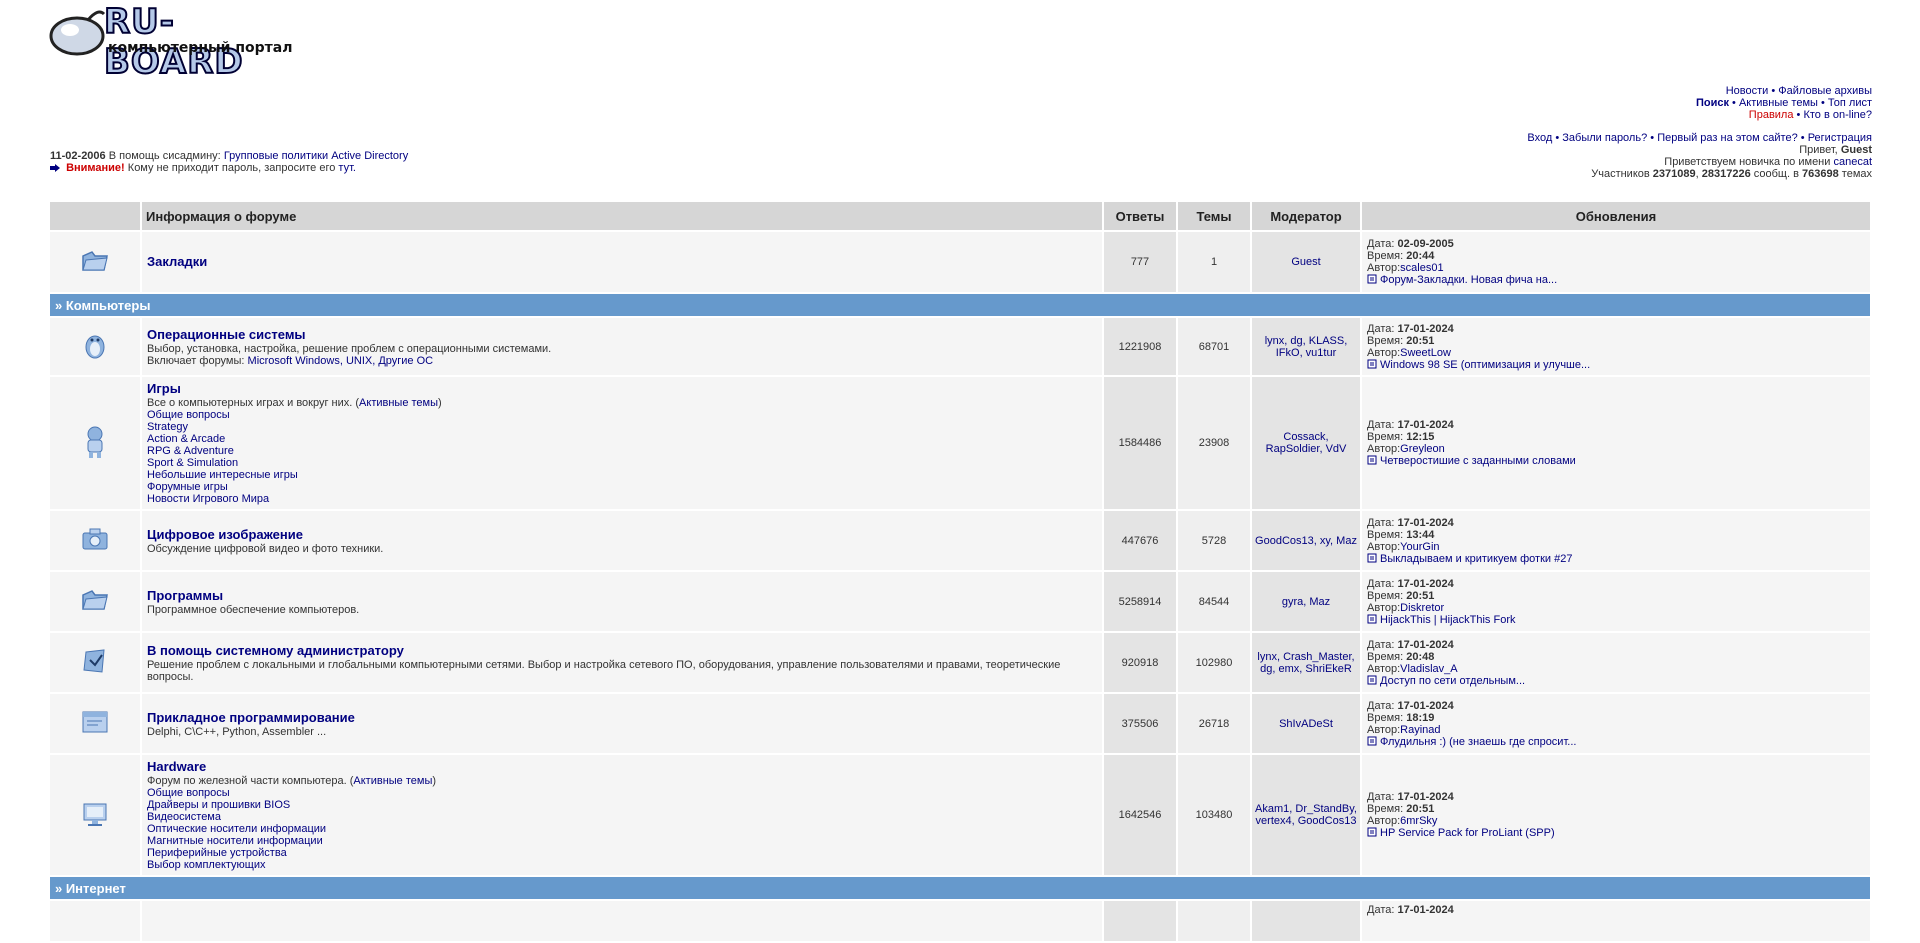  I want to click on newbie-user-link: canecat, so click(1852, 162).